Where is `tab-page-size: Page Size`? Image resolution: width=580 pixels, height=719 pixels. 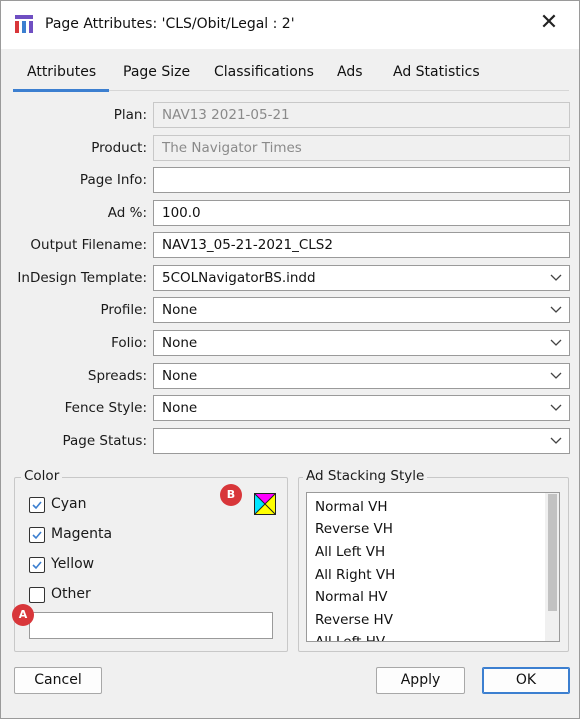 tab-page-size: Page Size is located at coordinates (156, 72).